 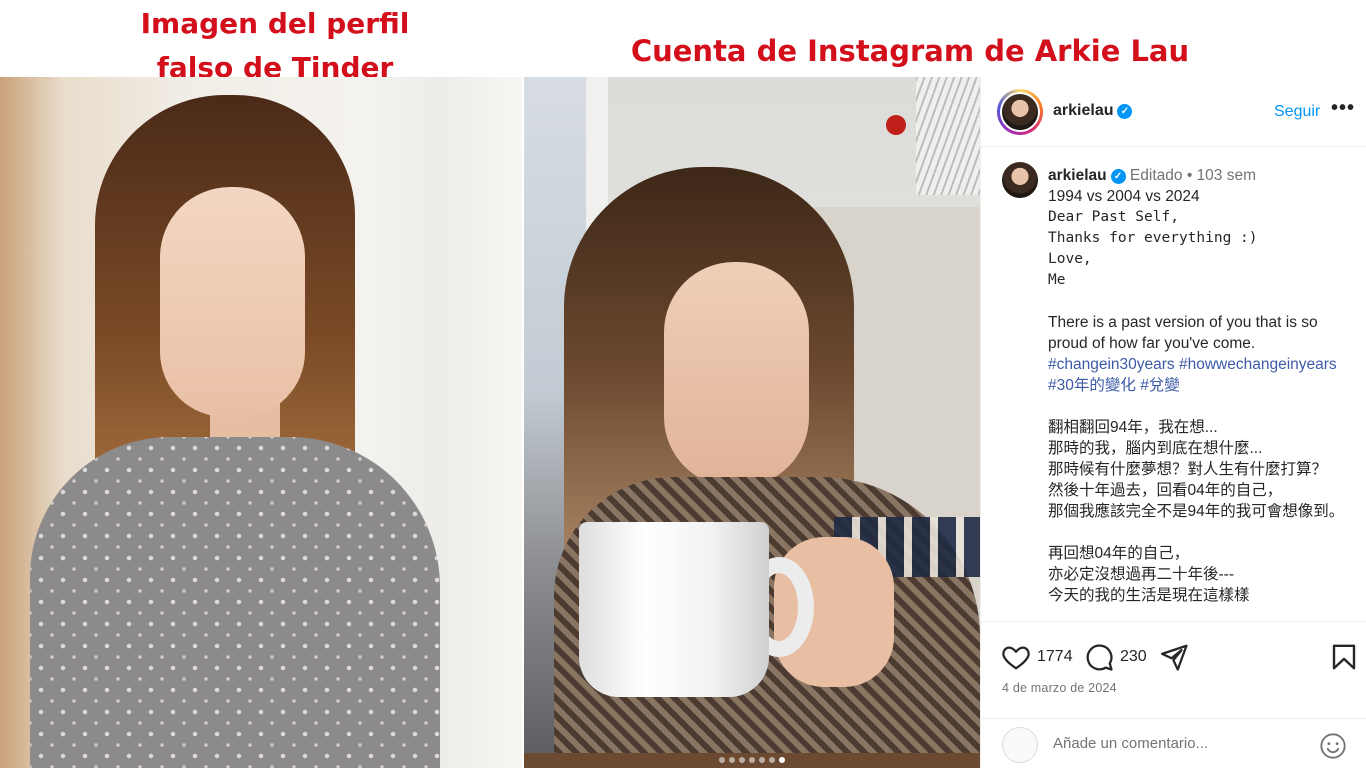 I want to click on emoji-icon, so click(x=1333, y=746).